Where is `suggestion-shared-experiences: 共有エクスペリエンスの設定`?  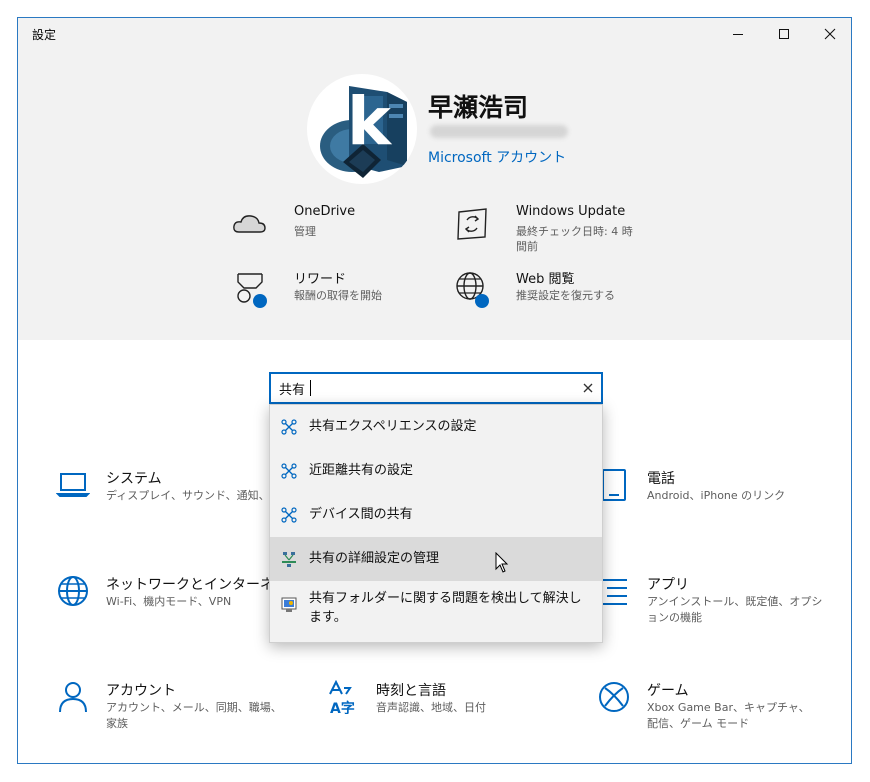
suggestion-shared-experiences: 共有エクスペリエンスの設定 is located at coordinates (436, 427).